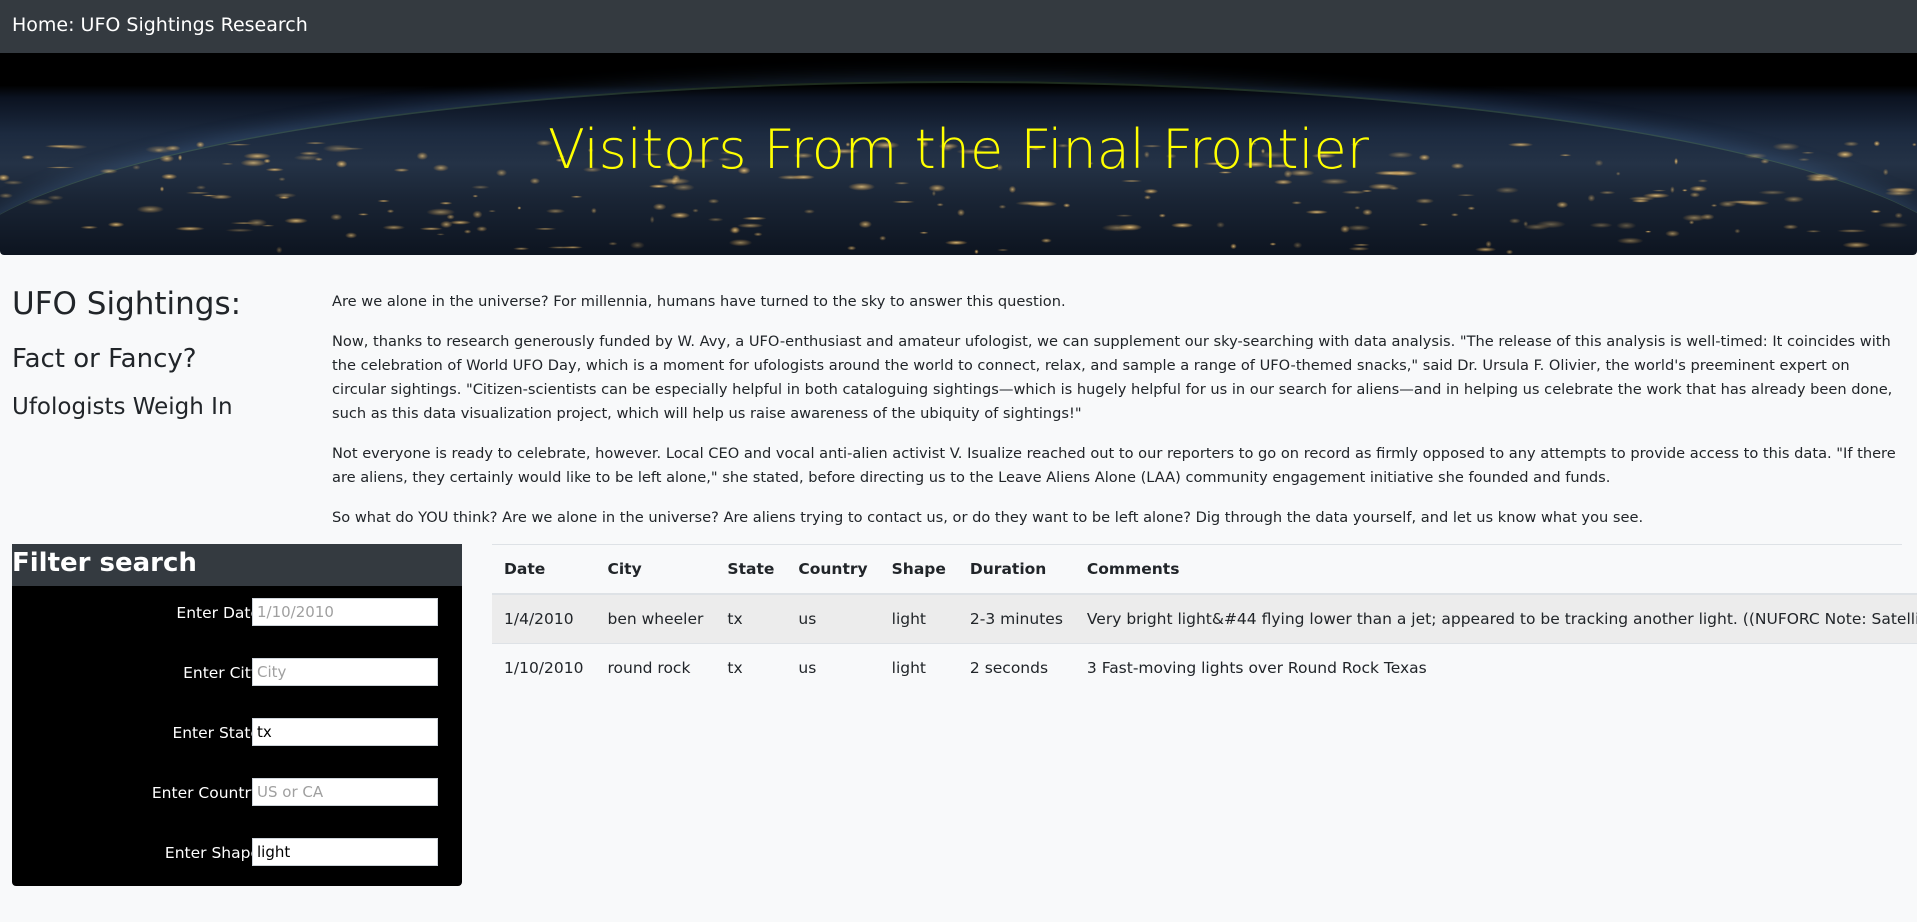  Describe the element at coordinates (104, 359) in the screenshot. I see `heading-fact-or-fancy: Fact or Fancy?` at that location.